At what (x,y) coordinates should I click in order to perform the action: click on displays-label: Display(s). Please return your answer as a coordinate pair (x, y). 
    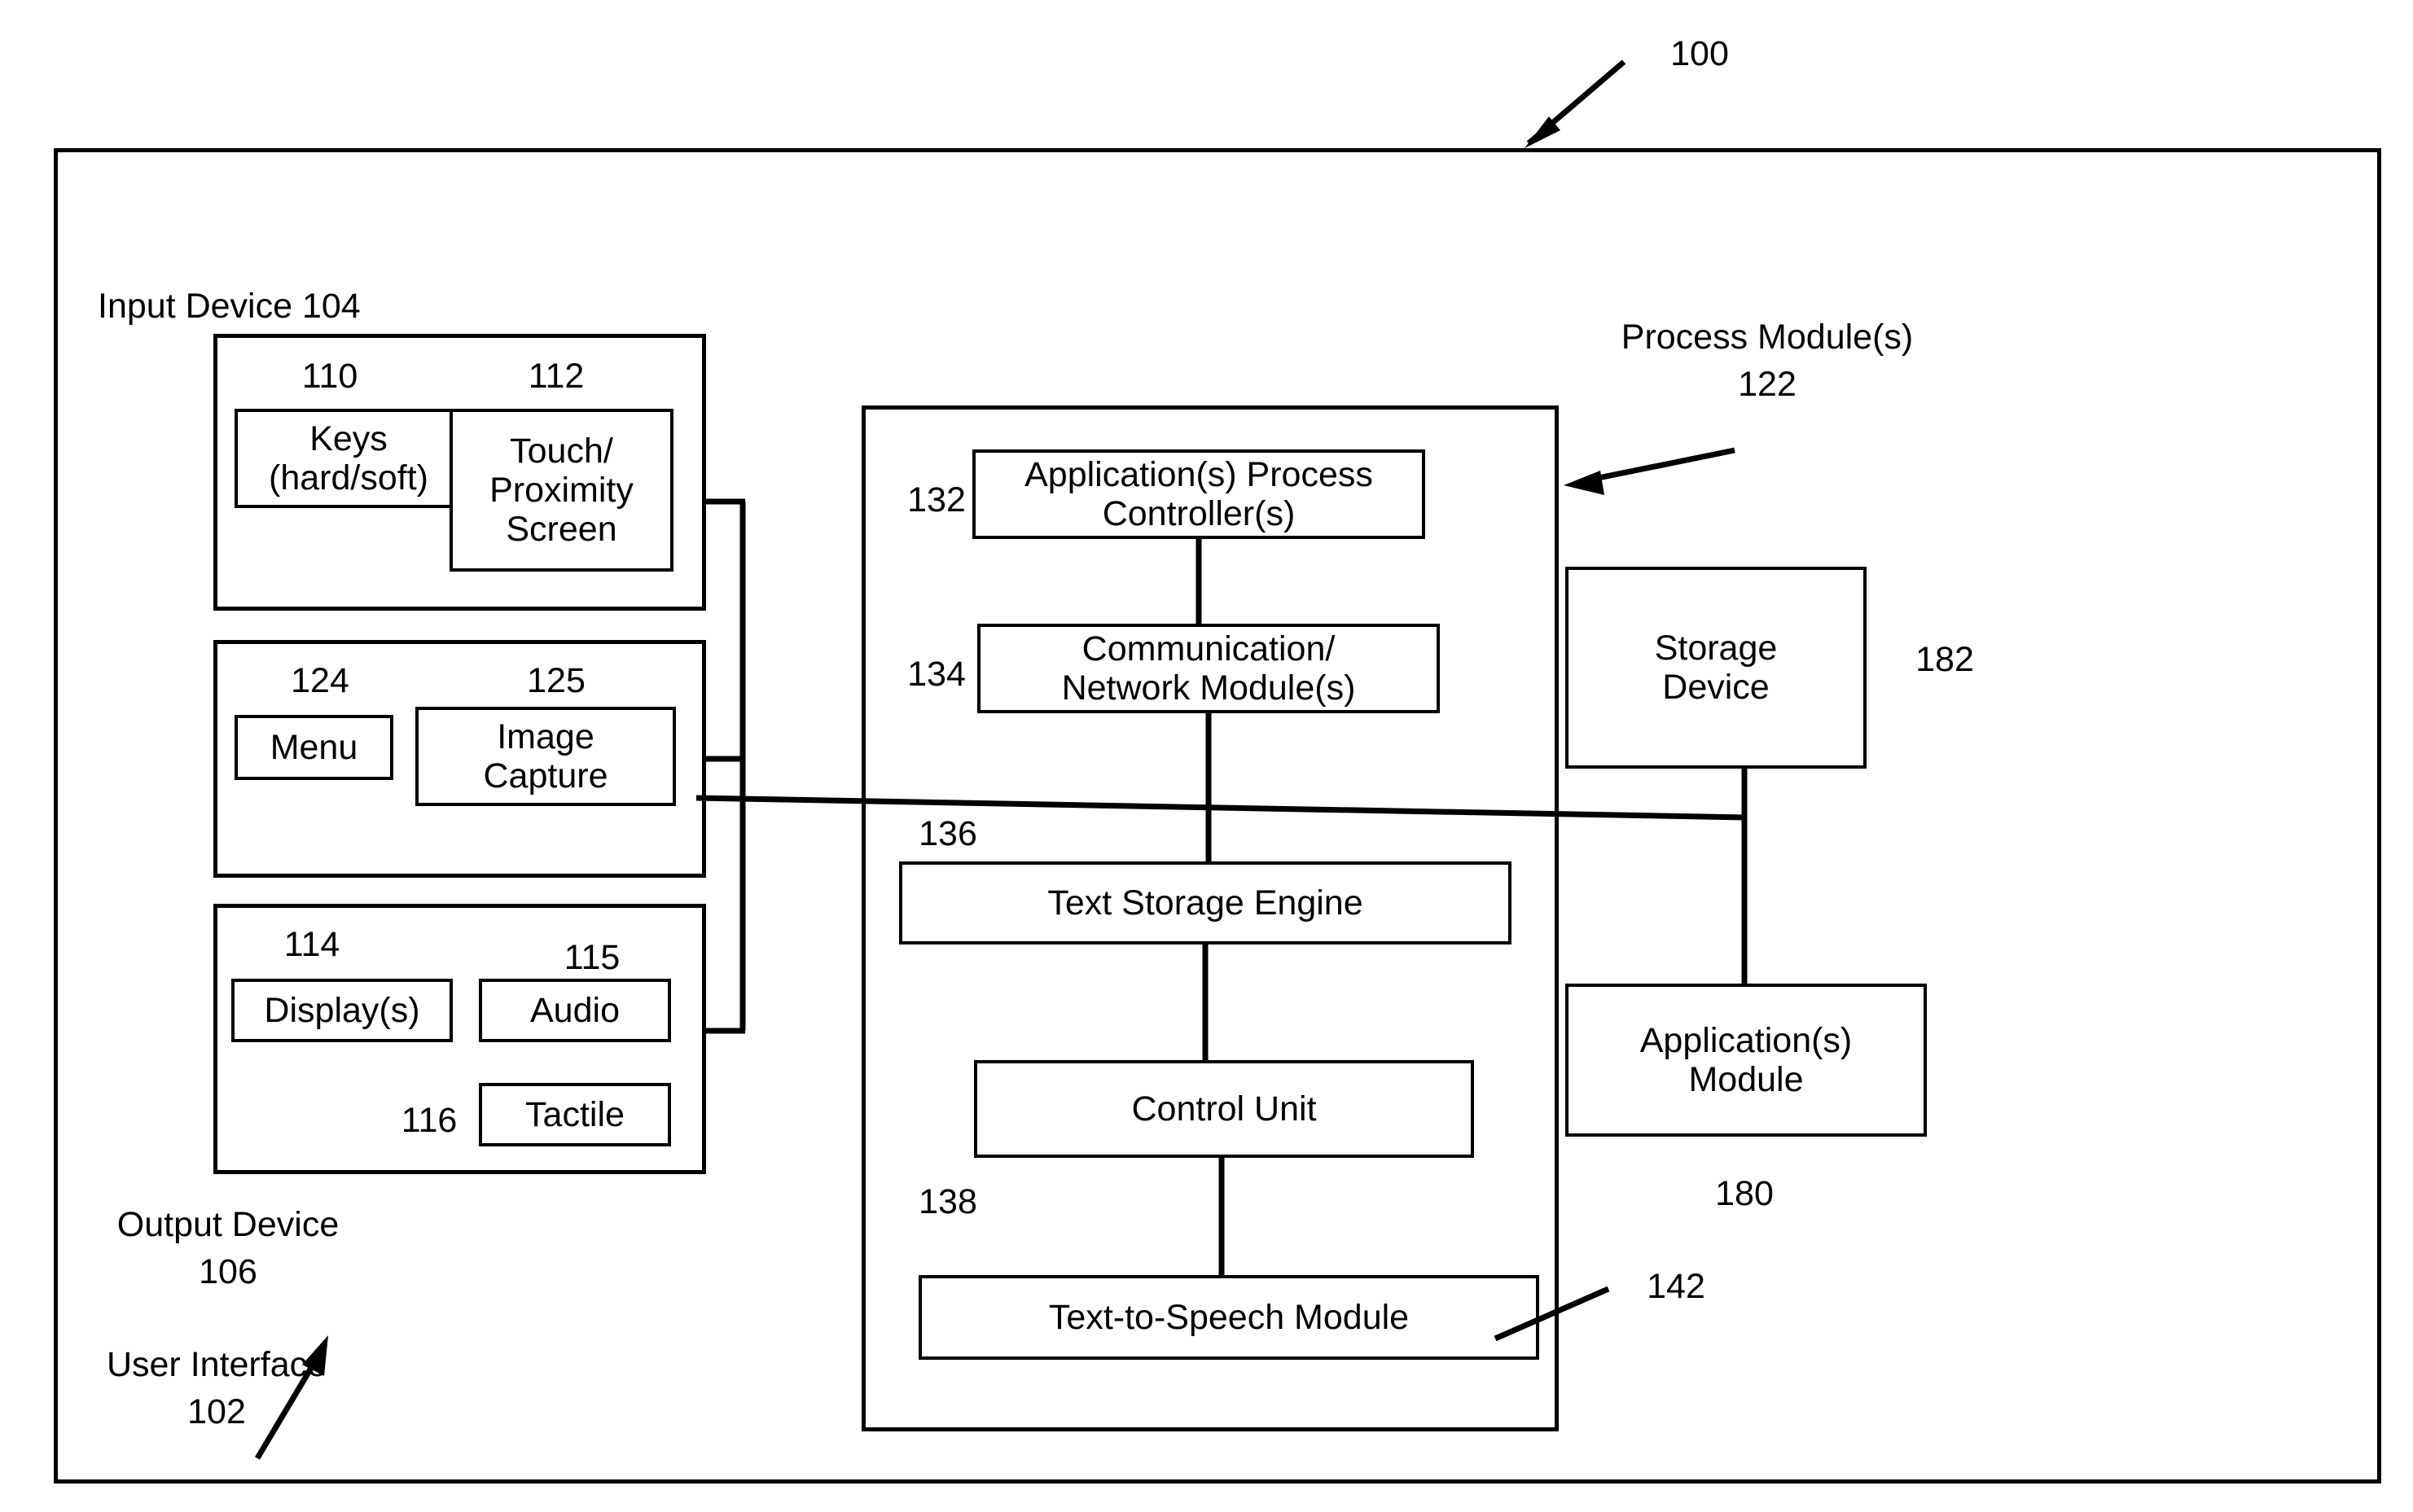
    Looking at the image, I should click on (342, 1010).